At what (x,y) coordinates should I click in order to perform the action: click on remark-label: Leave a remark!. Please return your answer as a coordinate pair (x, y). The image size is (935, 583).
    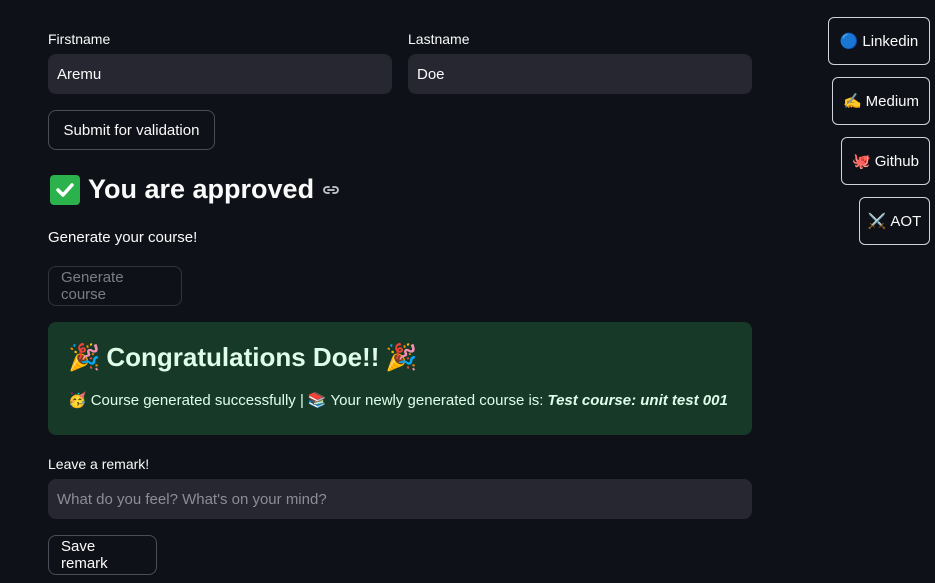
    Looking at the image, I should click on (99, 464).